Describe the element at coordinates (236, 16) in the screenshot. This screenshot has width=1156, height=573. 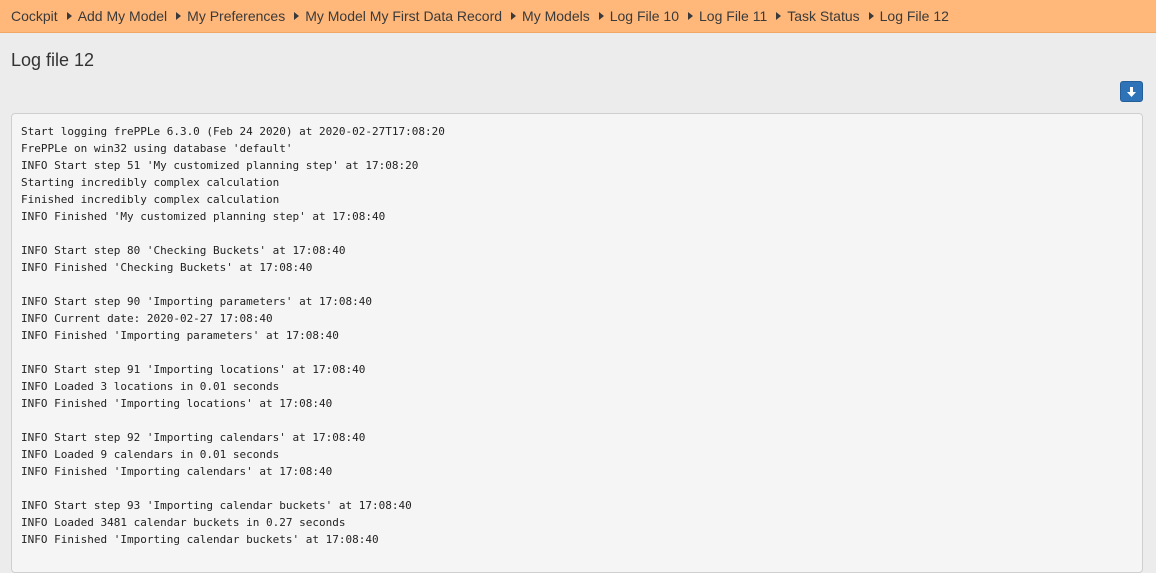
I see `breadcrumb-link: My Preferences` at that location.